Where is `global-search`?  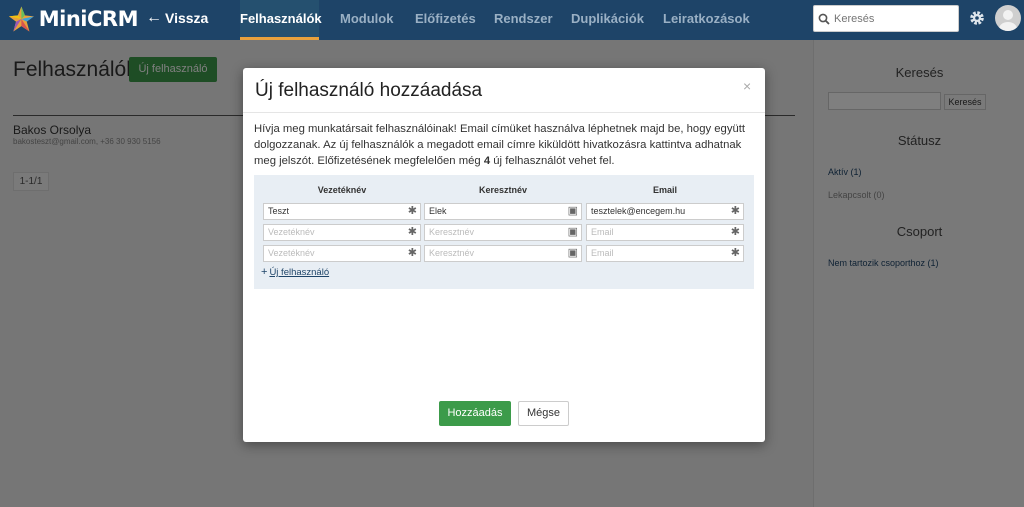 global-search is located at coordinates (886, 18).